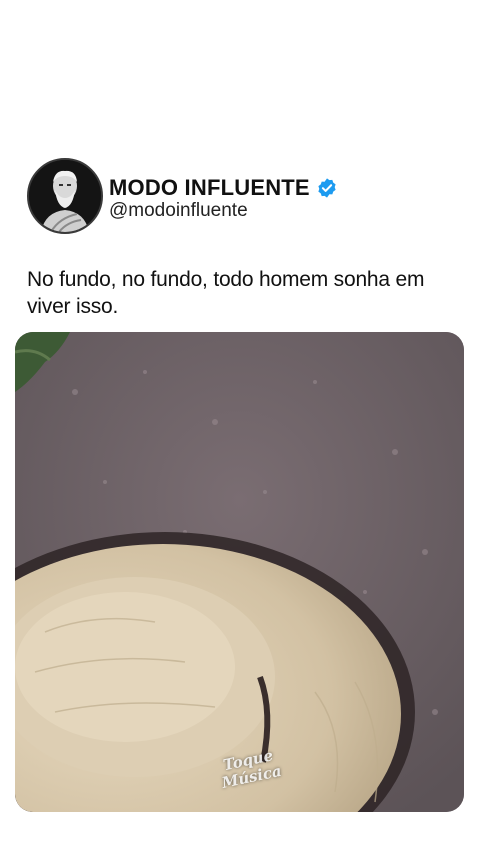  Describe the element at coordinates (327, 188) in the screenshot. I see `verified-badge-icon` at that location.